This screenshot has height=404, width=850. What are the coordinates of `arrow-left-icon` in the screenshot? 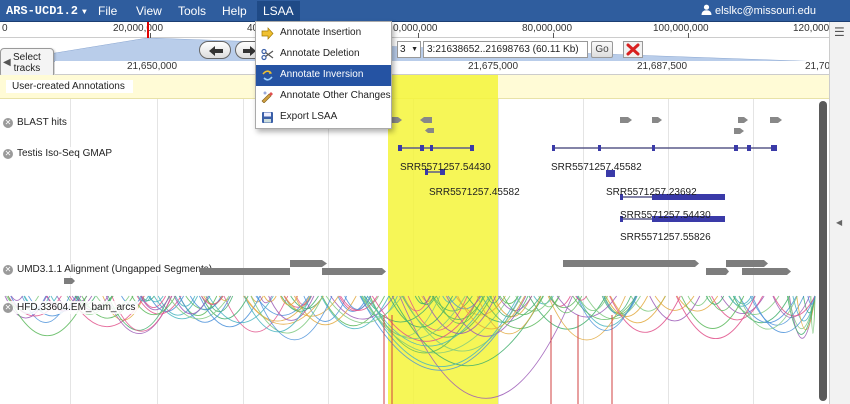 It's located at (216, 51).